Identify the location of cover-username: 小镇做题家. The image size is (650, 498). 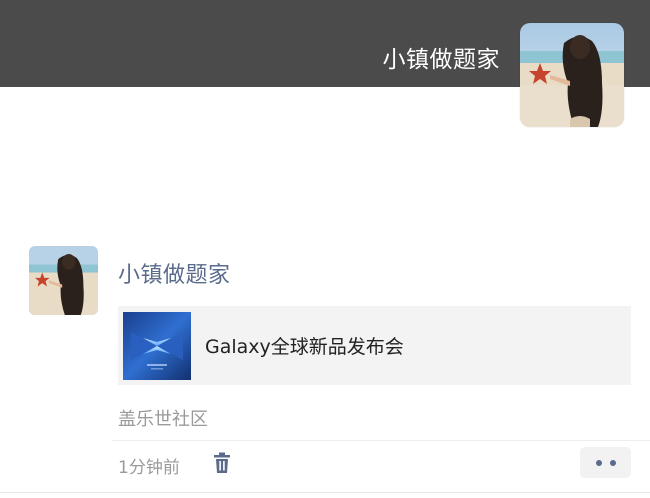
(441, 60).